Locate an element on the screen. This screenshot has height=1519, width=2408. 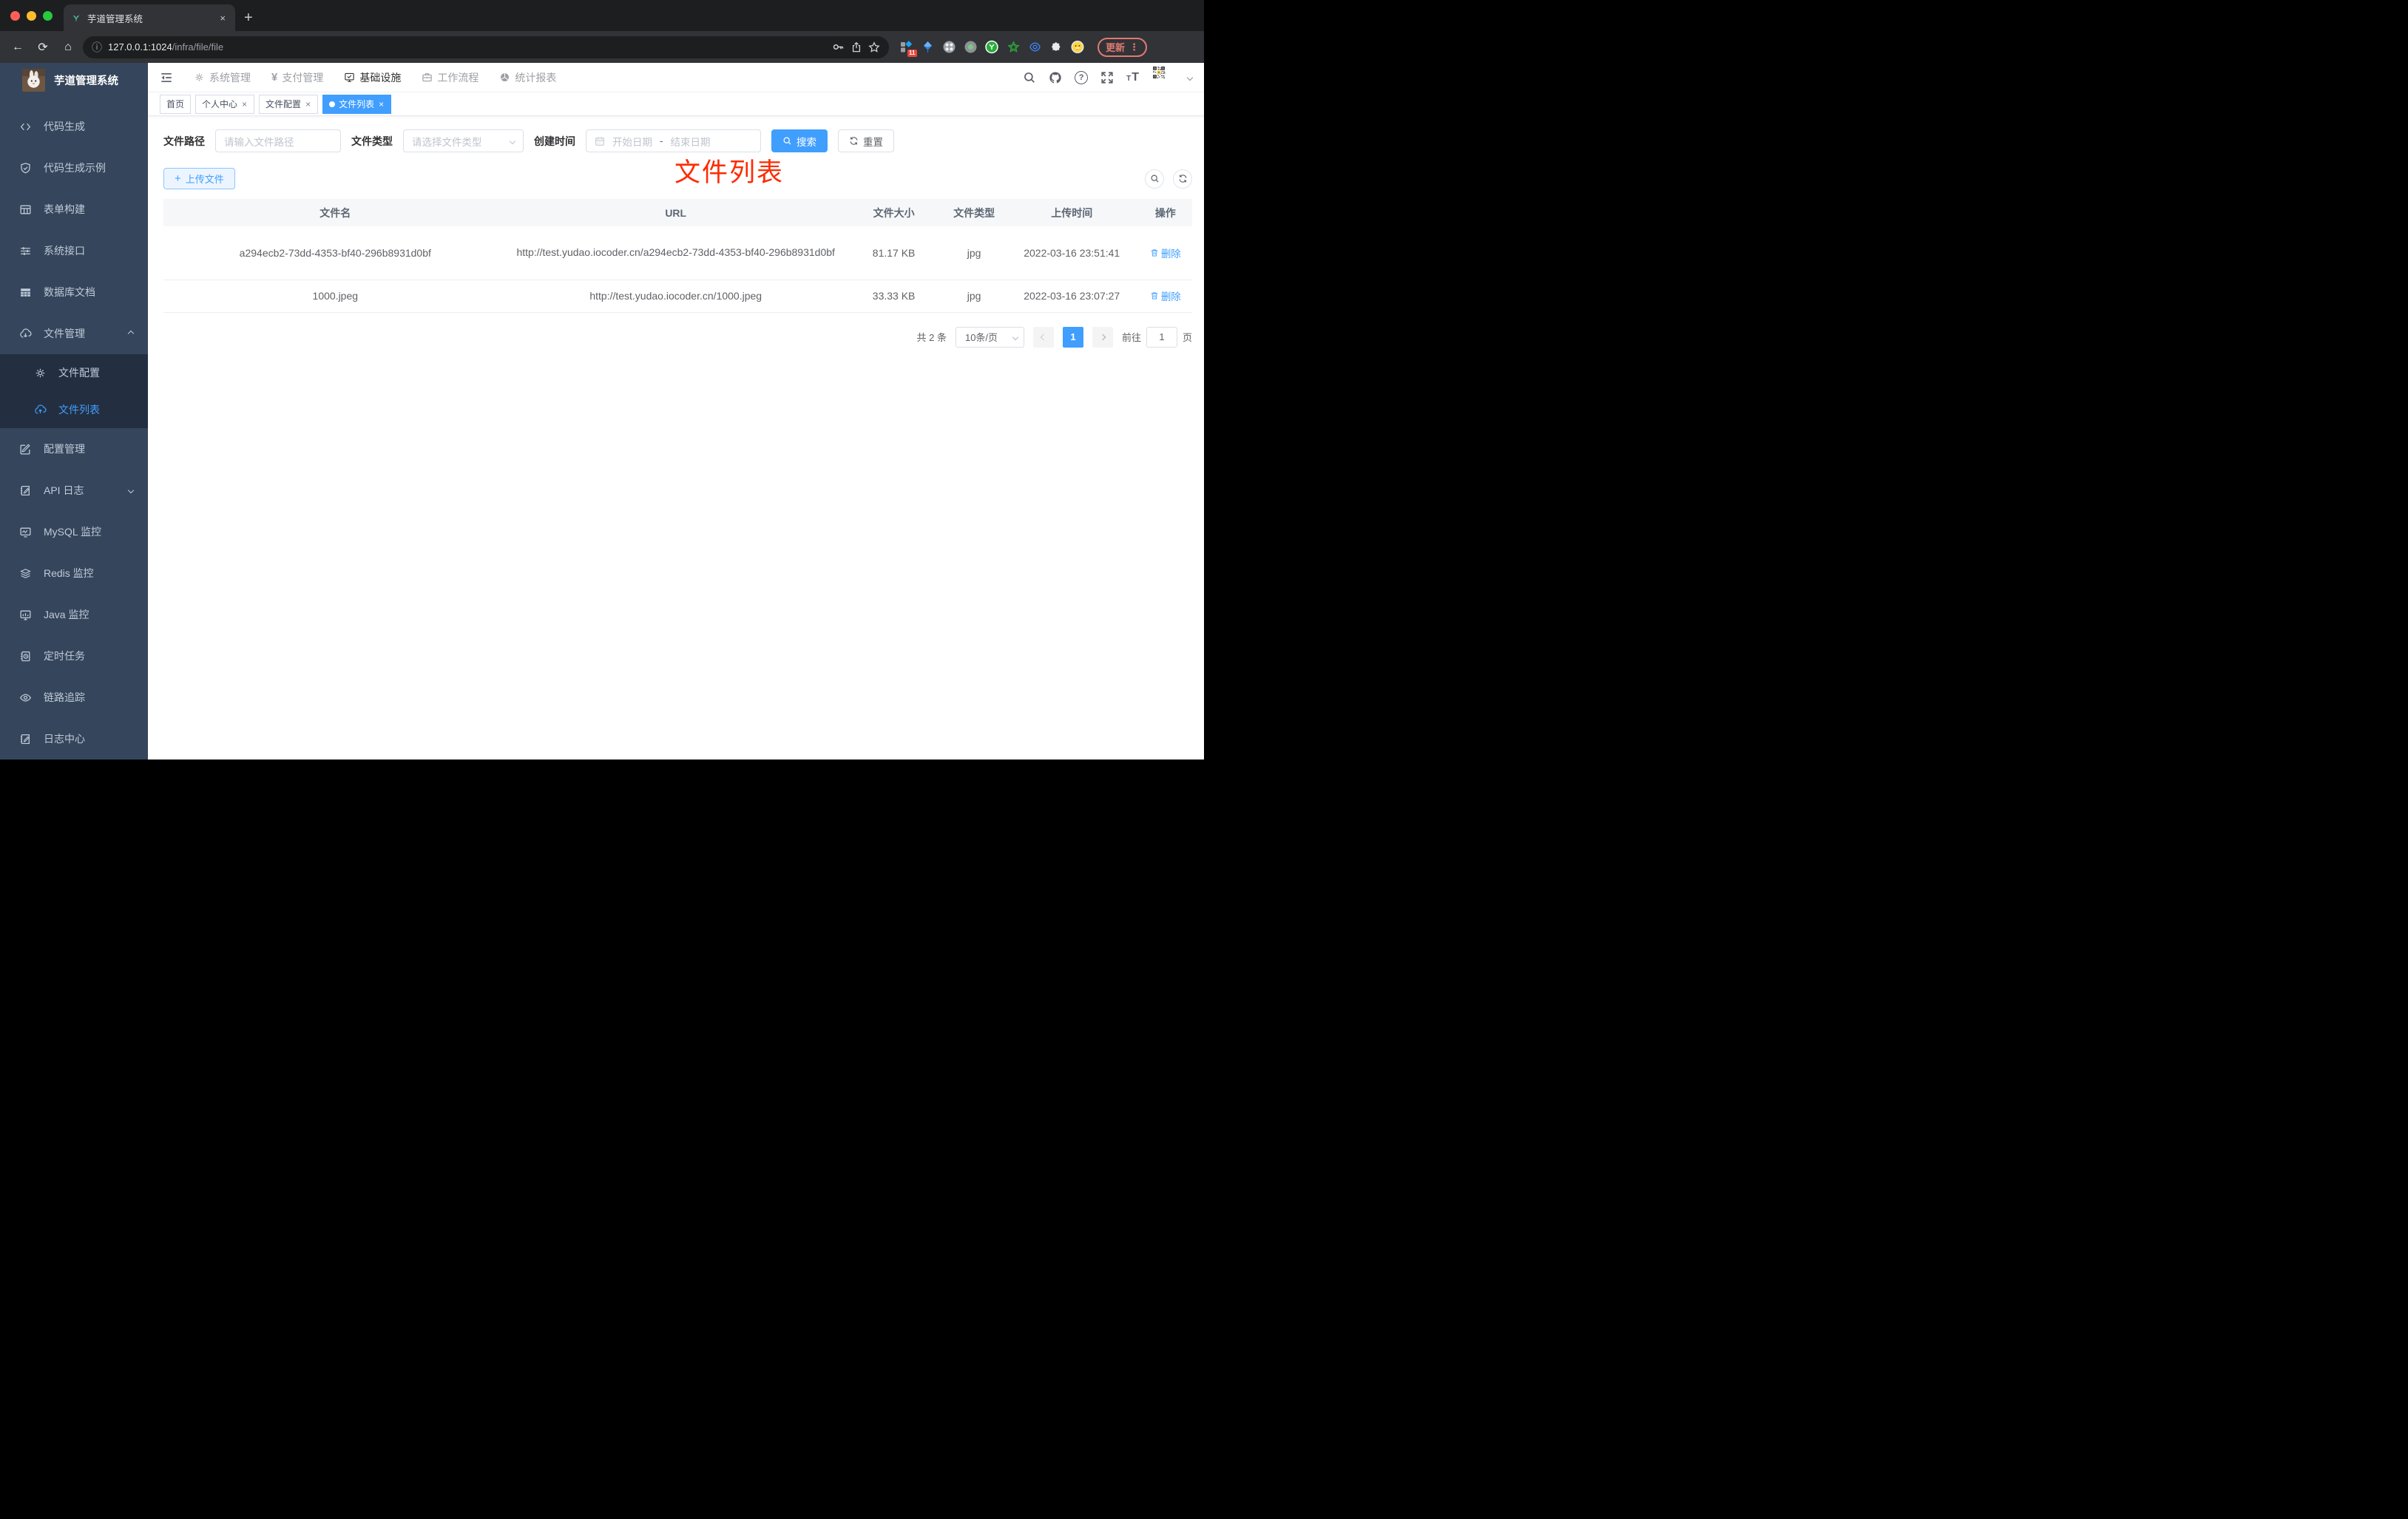
reset-button: 重置 is located at coordinates (866, 140).